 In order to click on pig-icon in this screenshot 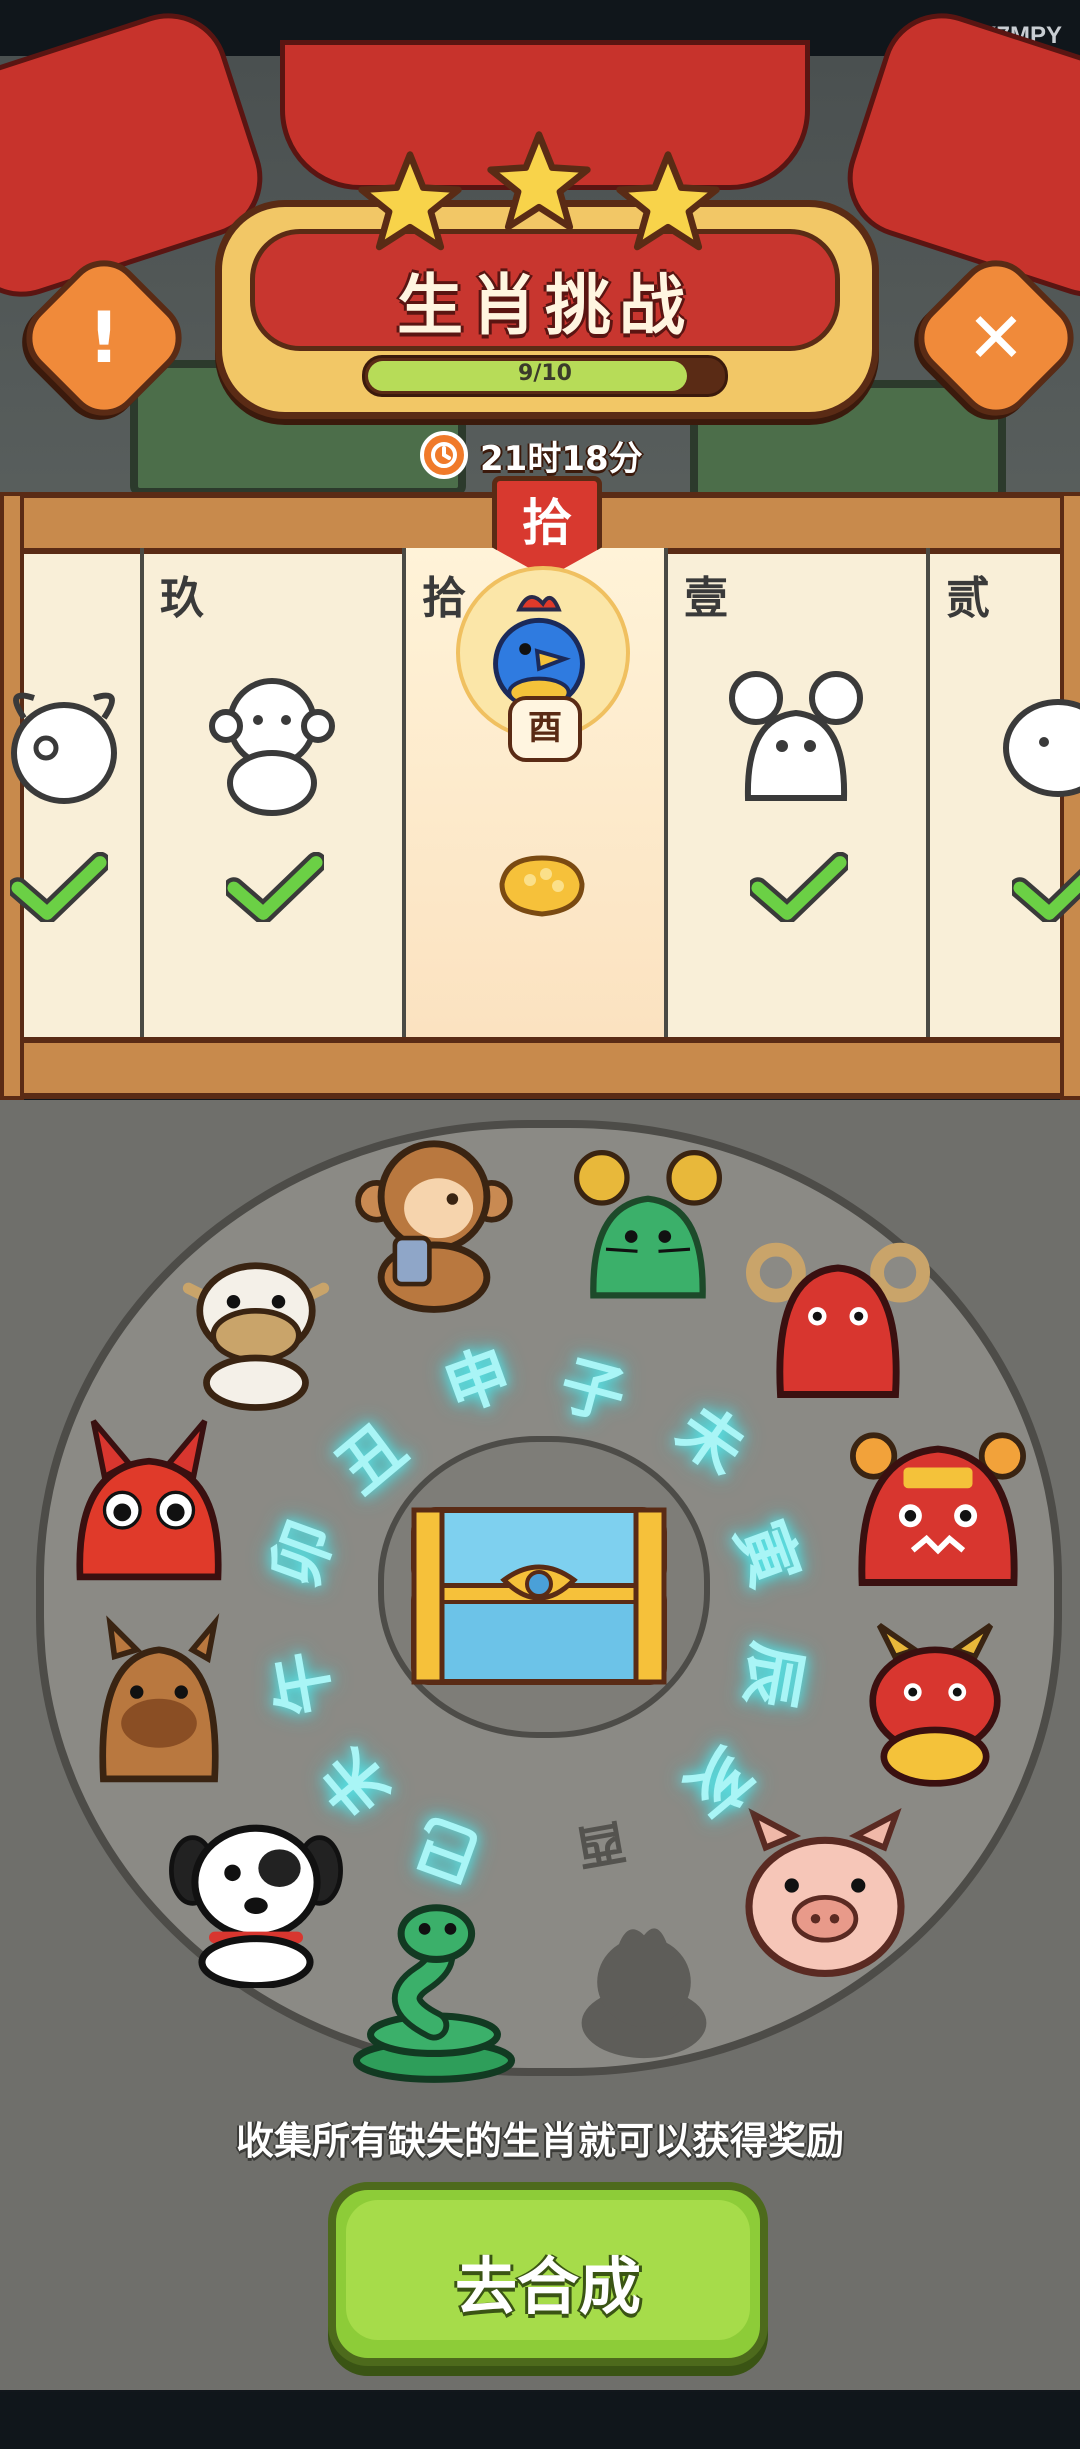, I will do `click(825, 1895)`.